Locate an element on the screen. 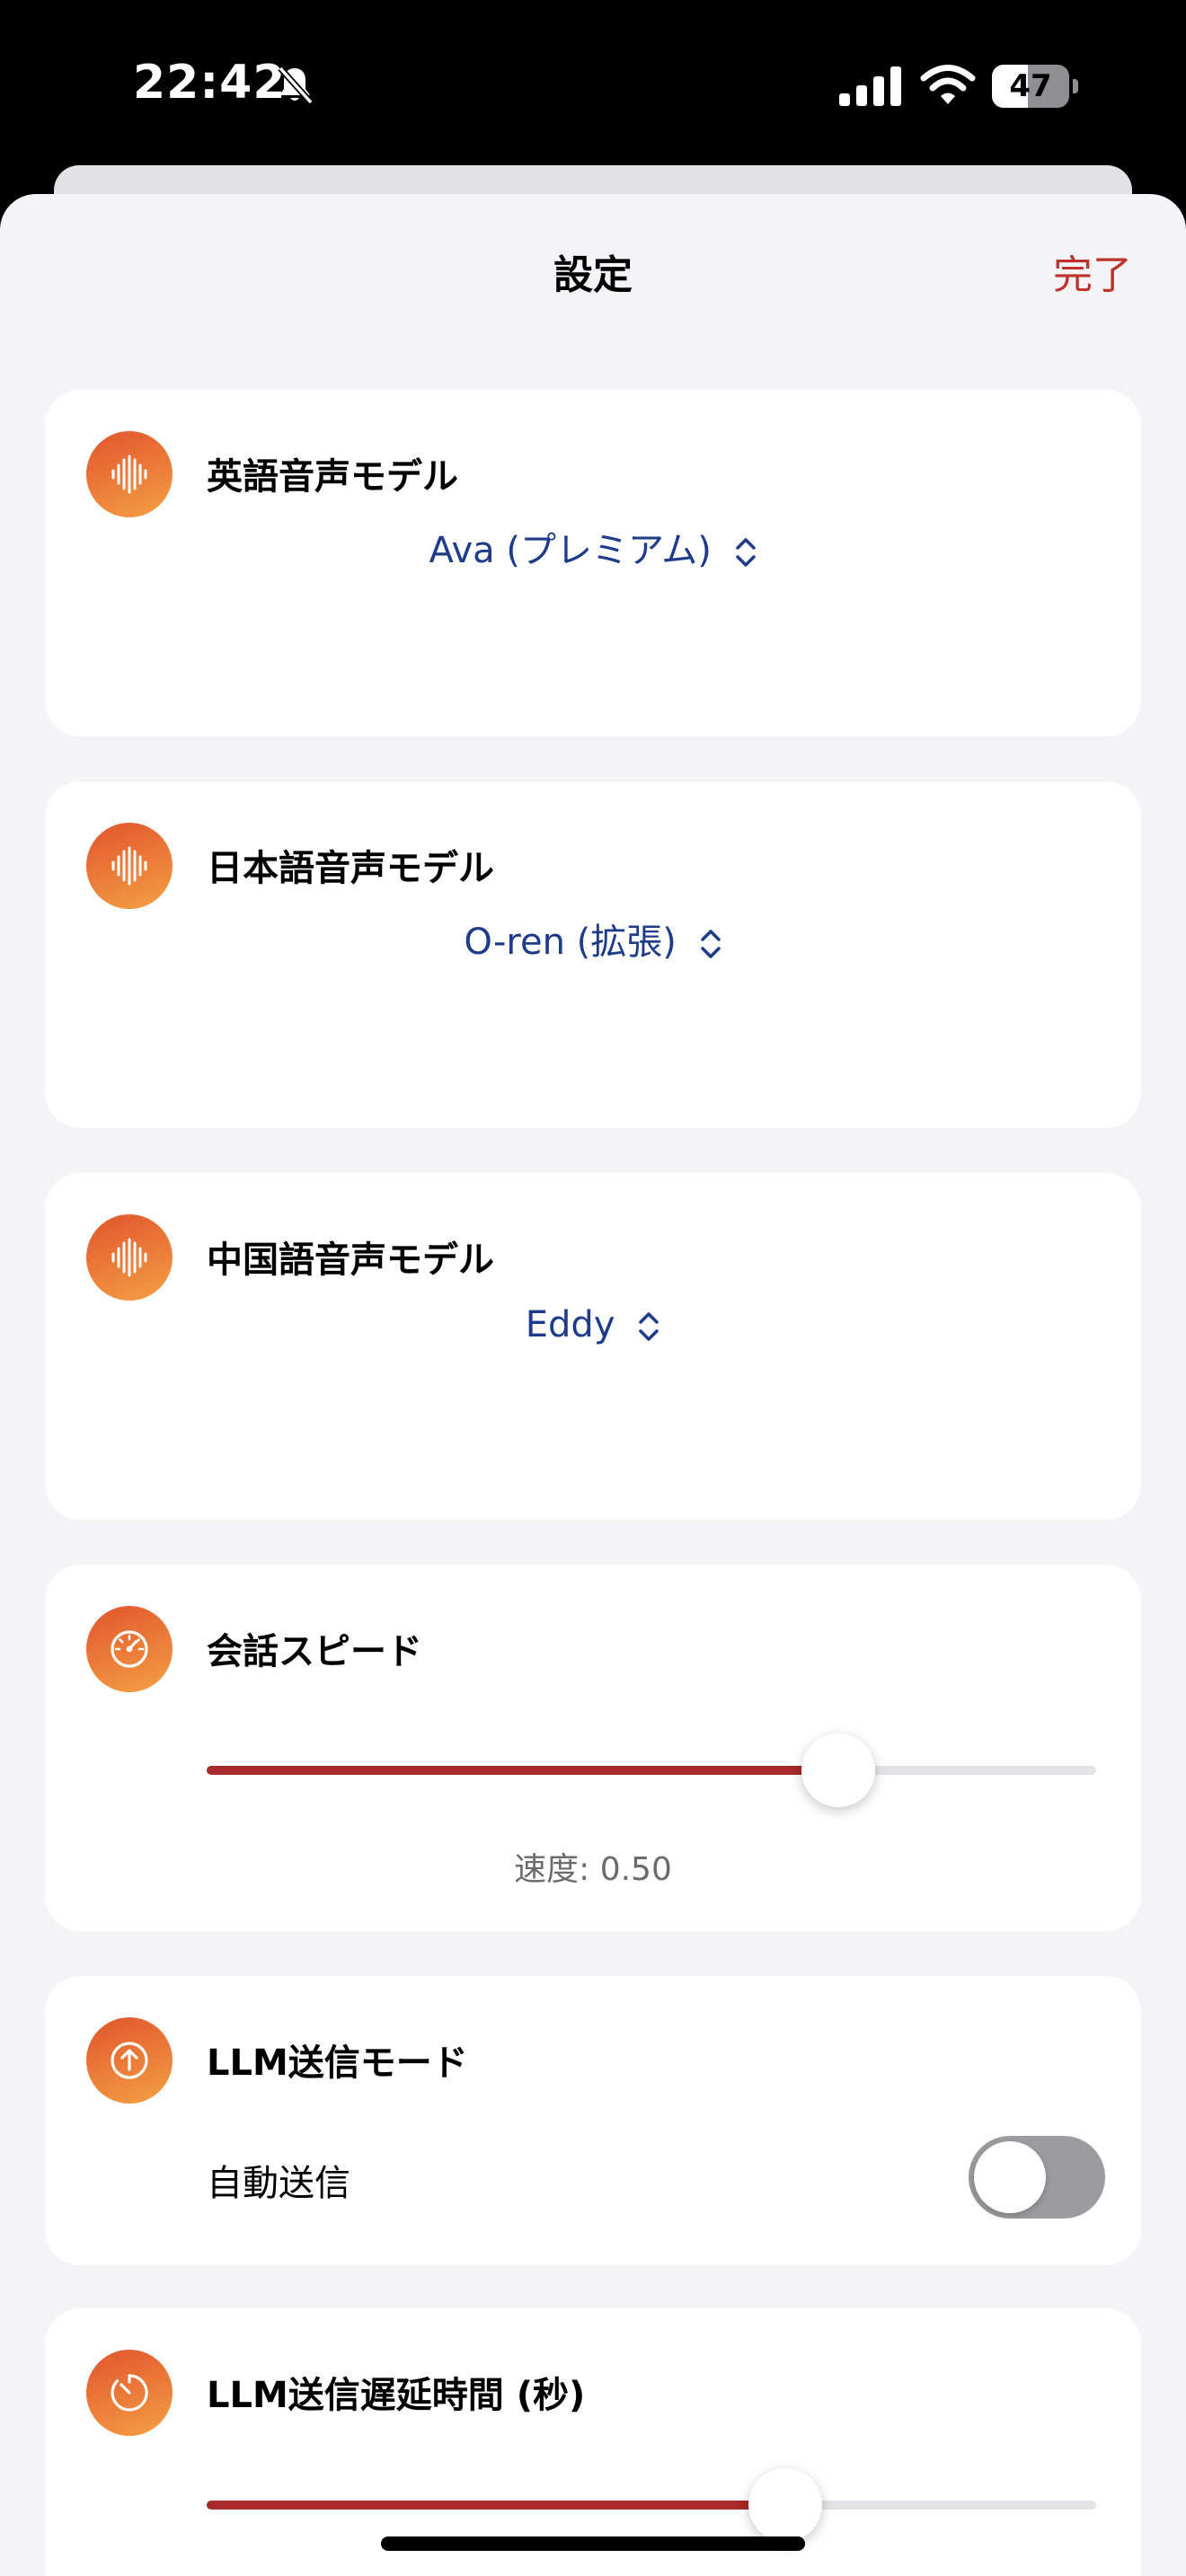 The height and width of the screenshot is (2576, 1186). speedometer-icon is located at coordinates (129, 1649).